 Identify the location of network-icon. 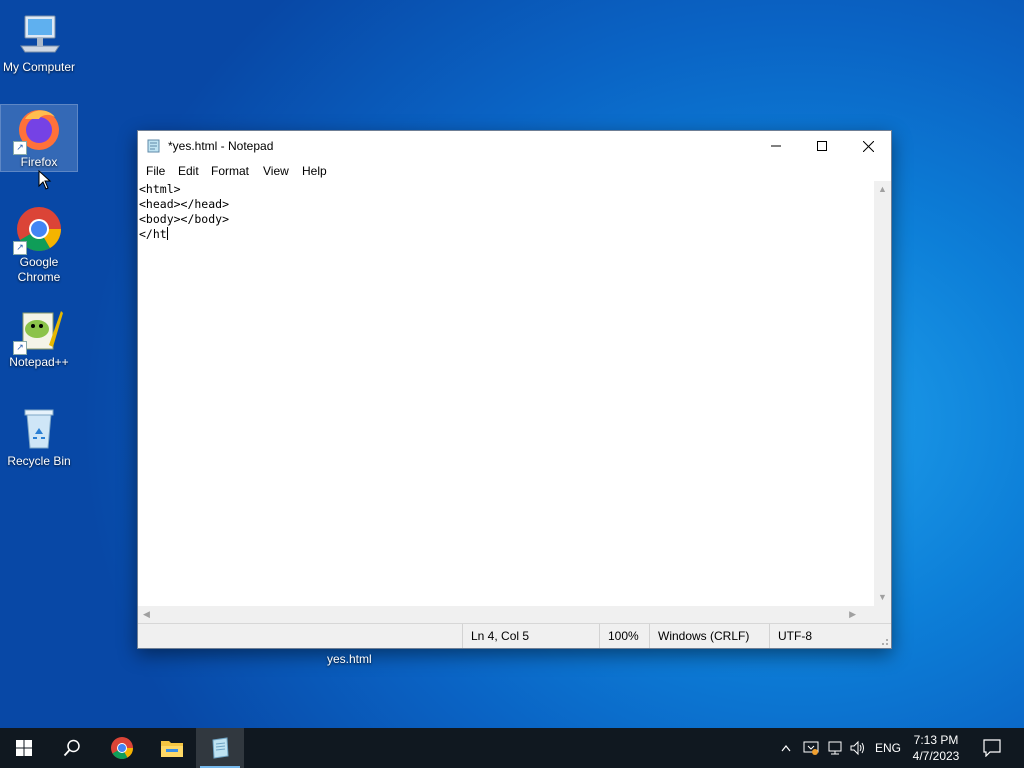
(835, 748).